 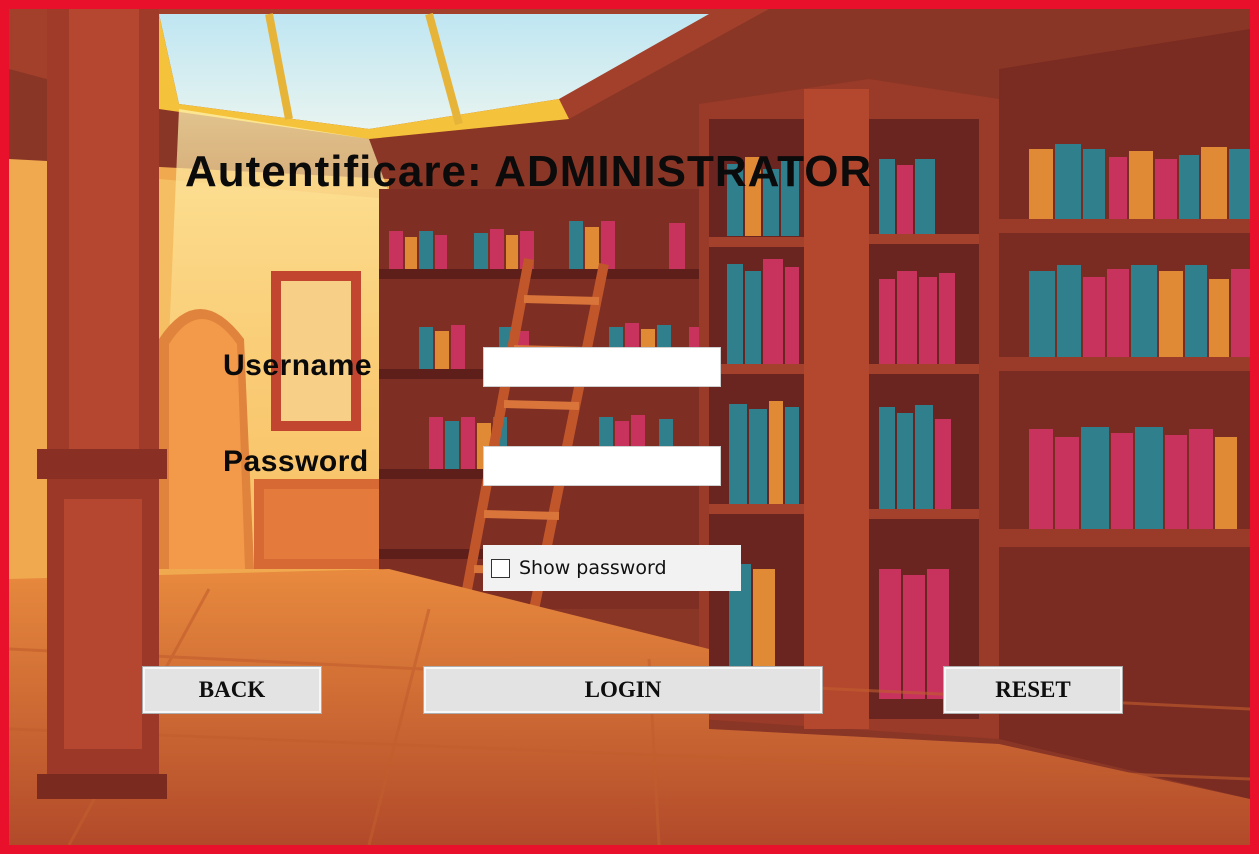 What do you see at coordinates (500, 568) in the screenshot?
I see `checkbox-icon` at bounding box center [500, 568].